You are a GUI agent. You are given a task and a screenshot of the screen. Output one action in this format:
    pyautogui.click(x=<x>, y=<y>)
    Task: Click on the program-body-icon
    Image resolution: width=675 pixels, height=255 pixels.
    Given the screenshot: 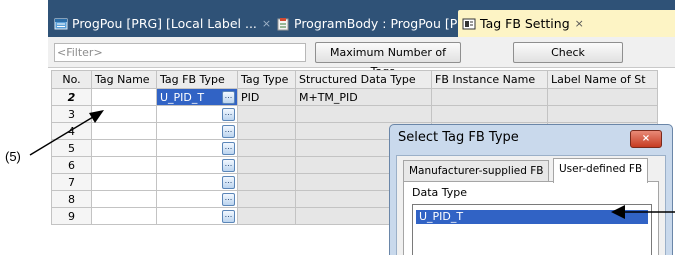 What is the action you would take?
    pyautogui.click(x=283, y=24)
    